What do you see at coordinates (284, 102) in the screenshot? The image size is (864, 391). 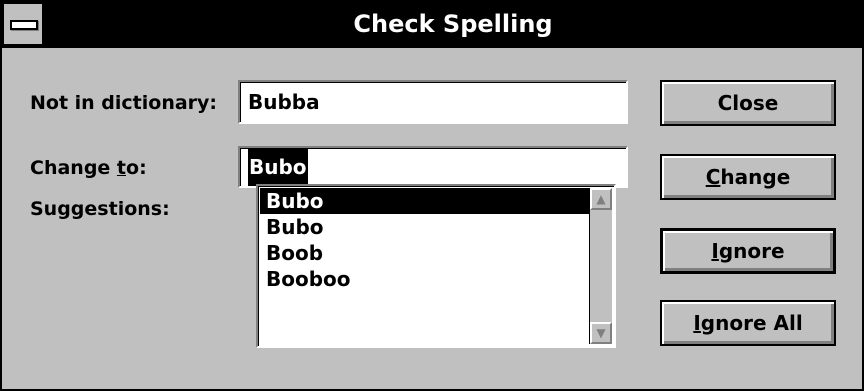 I see `not-in-dictionary-value: Bubba` at bounding box center [284, 102].